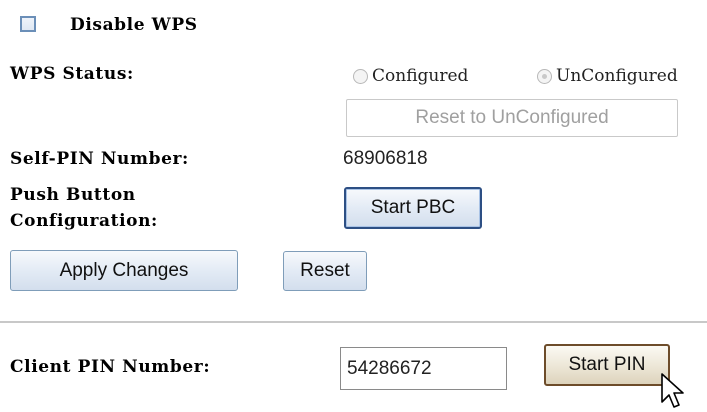  What do you see at coordinates (72, 74) in the screenshot?
I see `wps-status-label: WPS Status:` at bounding box center [72, 74].